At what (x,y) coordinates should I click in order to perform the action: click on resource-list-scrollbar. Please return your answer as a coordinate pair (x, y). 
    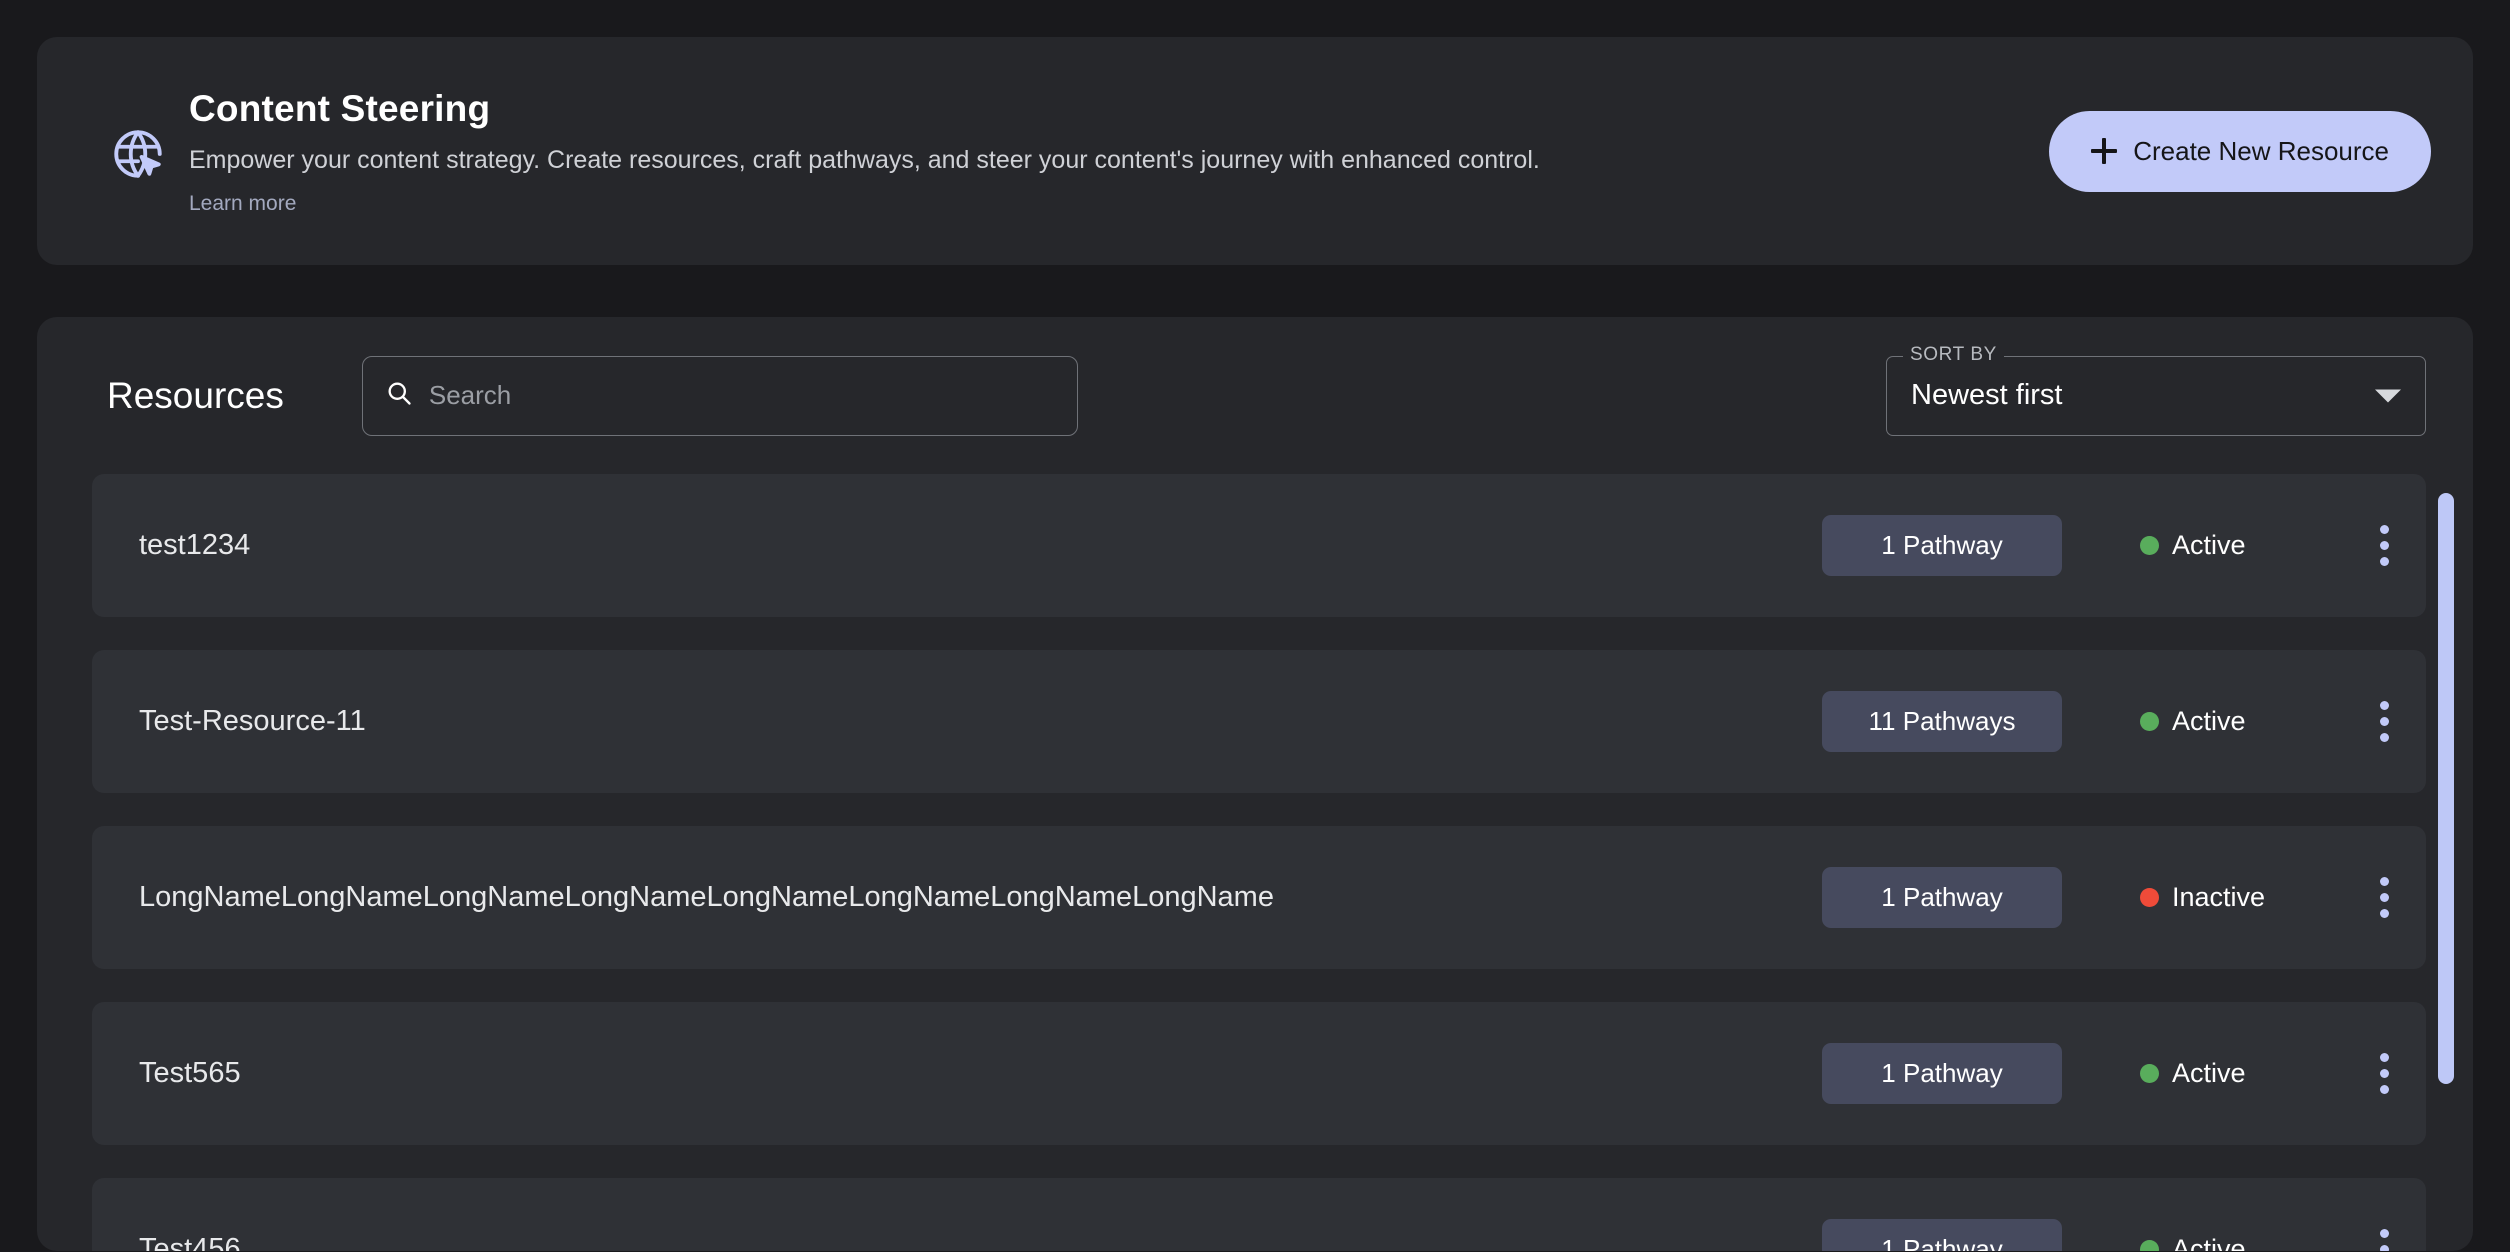
    Looking at the image, I should click on (2446, 859).